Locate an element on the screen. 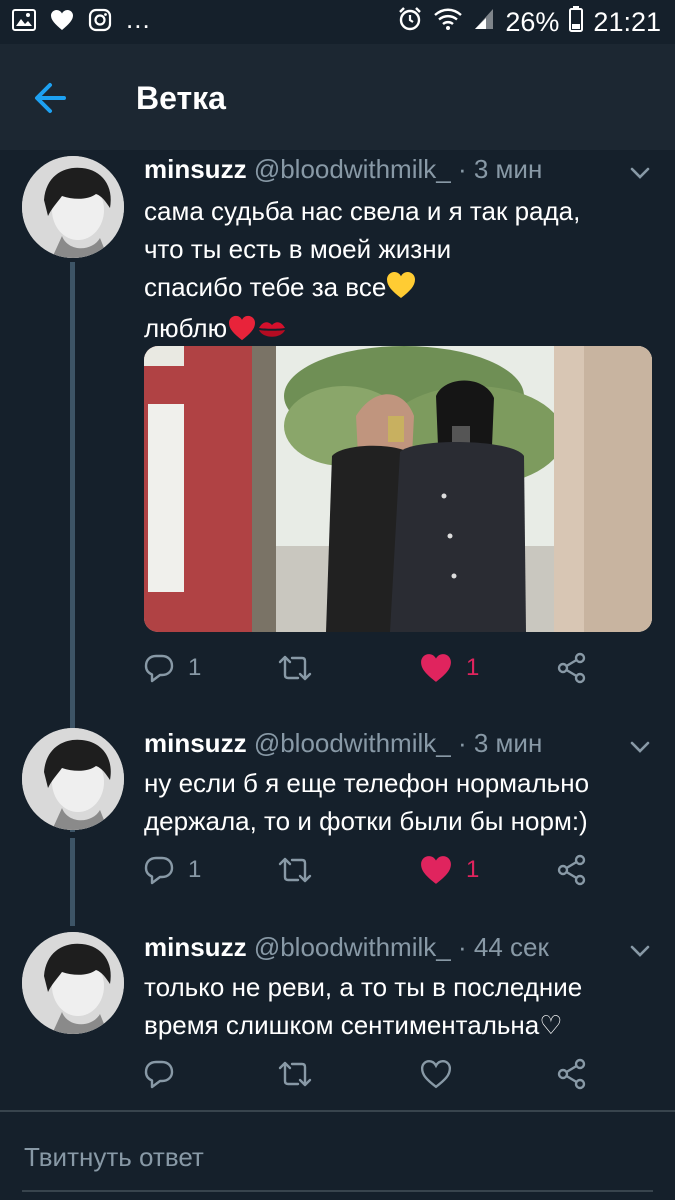 The height and width of the screenshot is (1200, 675). tweet-line: держала, то и фотки были бы норм:) is located at coordinates (366, 821).